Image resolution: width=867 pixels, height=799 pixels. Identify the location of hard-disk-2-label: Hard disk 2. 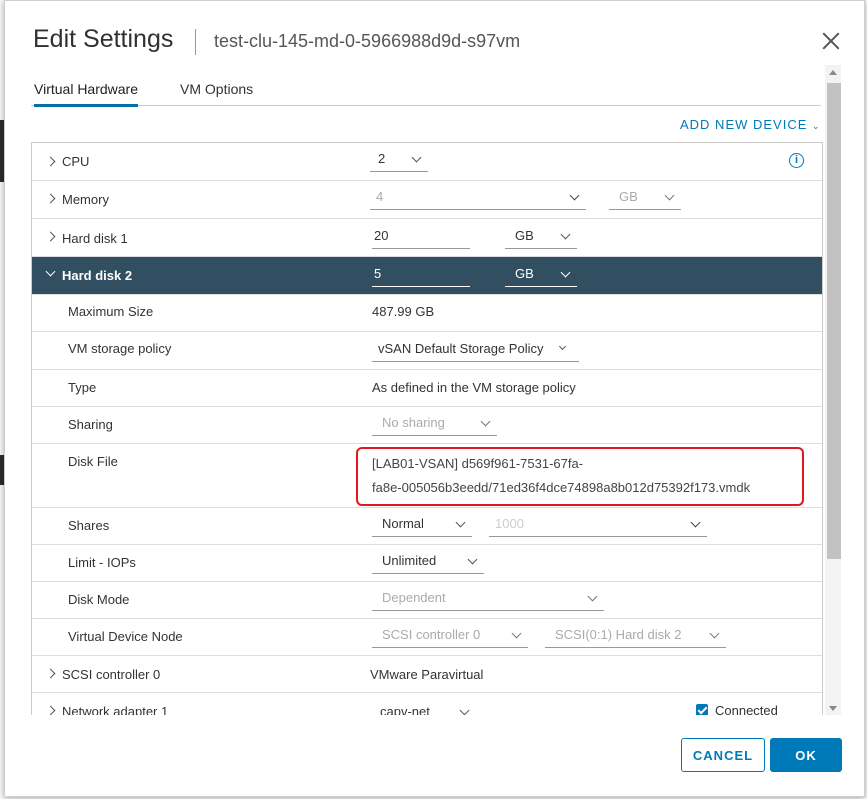
(97, 275).